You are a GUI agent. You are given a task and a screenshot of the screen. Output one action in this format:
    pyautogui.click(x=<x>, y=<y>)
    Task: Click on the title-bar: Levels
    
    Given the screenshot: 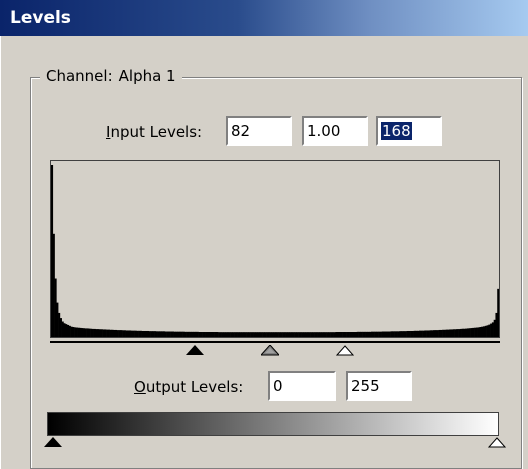 What is the action you would take?
    pyautogui.click(x=264, y=18)
    